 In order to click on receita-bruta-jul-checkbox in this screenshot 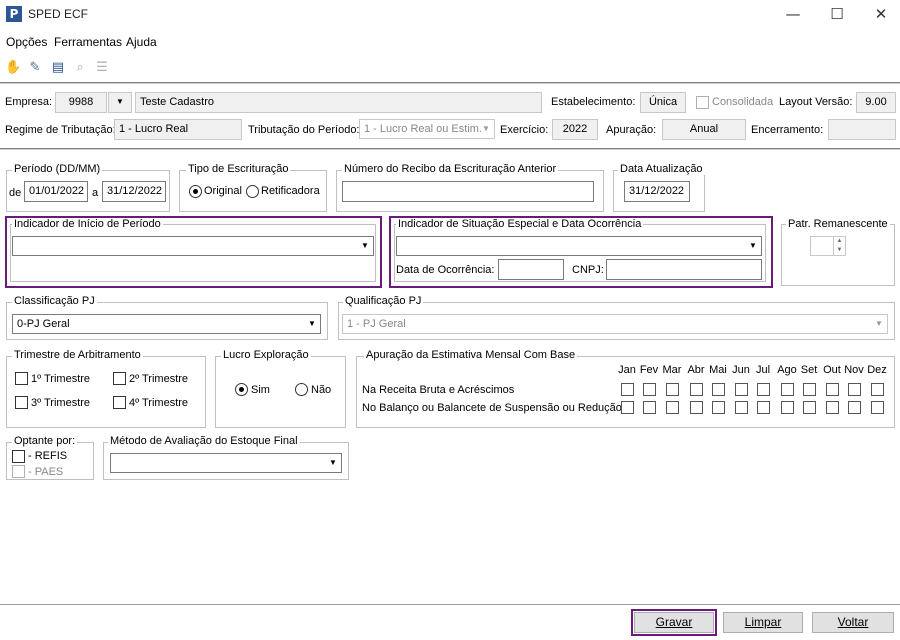, I will do `click(763, 389)`.